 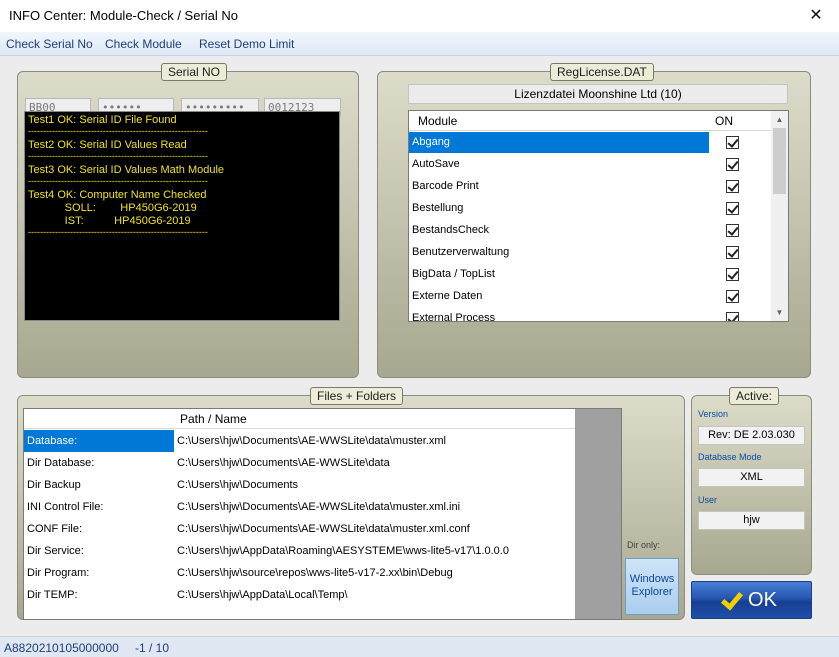 I want to click on scroll-up-icon: ▲, so click(x=779, y=119).